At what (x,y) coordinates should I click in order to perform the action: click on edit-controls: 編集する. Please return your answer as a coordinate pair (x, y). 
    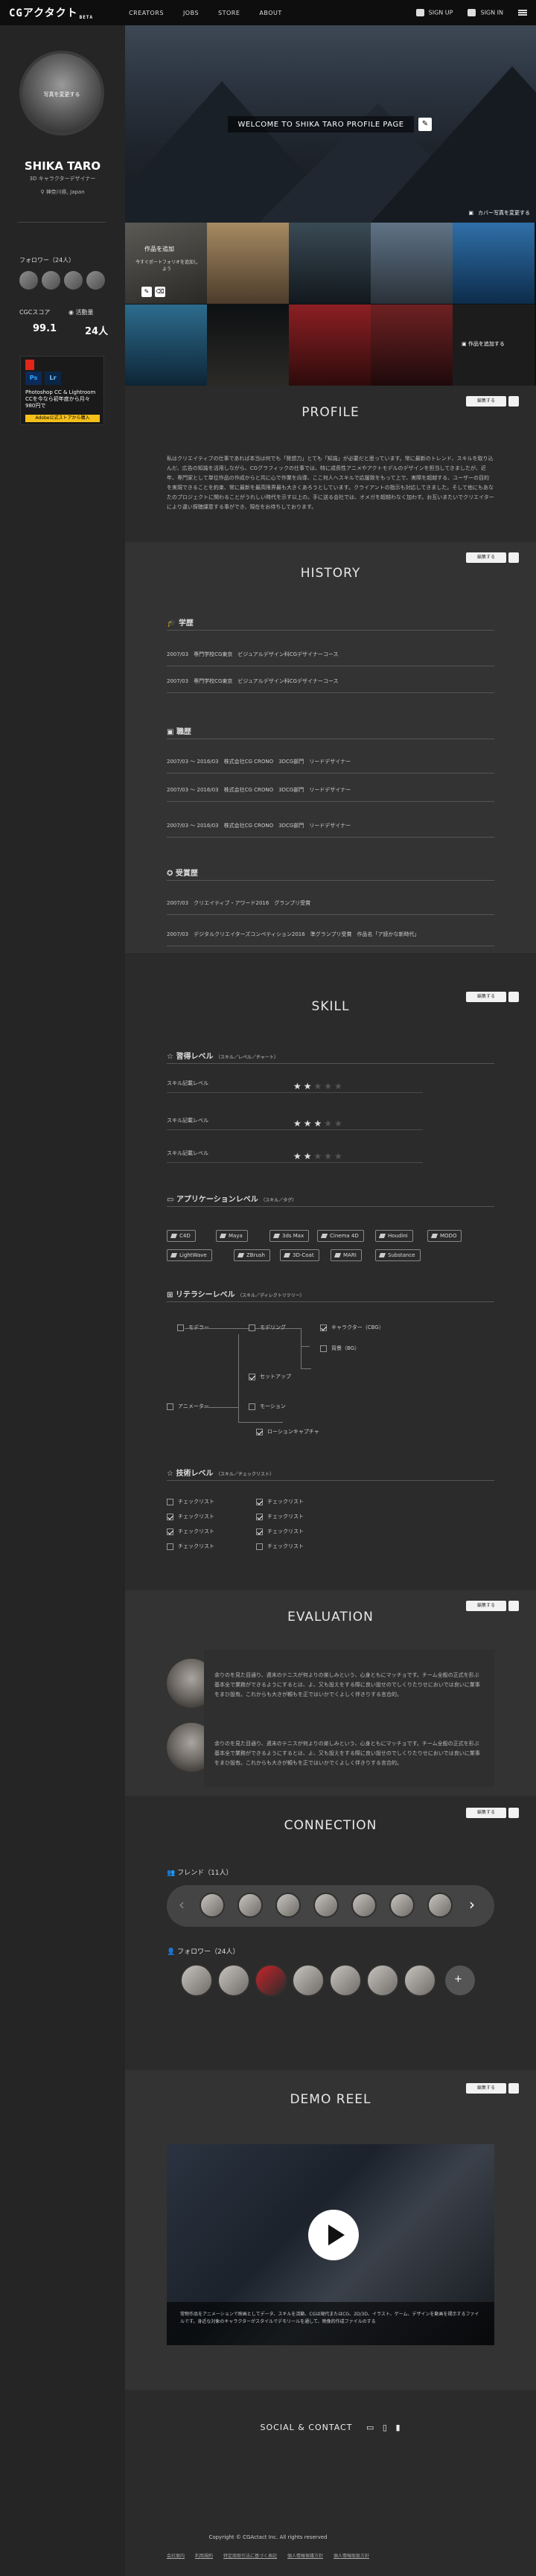
    Looking at the image, I should click on (493, 2088).